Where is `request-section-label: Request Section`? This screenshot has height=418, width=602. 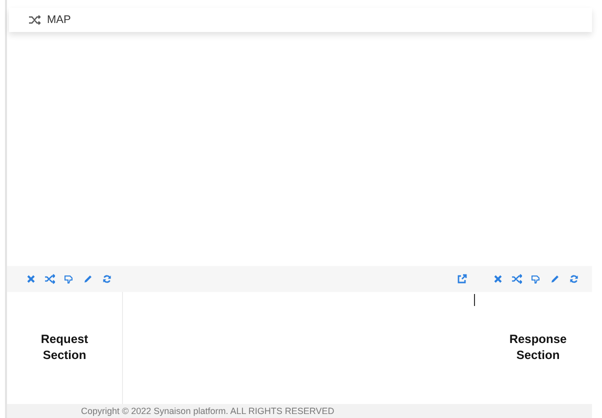 request-section-label: Request Section is located at coordinates (65, 348).